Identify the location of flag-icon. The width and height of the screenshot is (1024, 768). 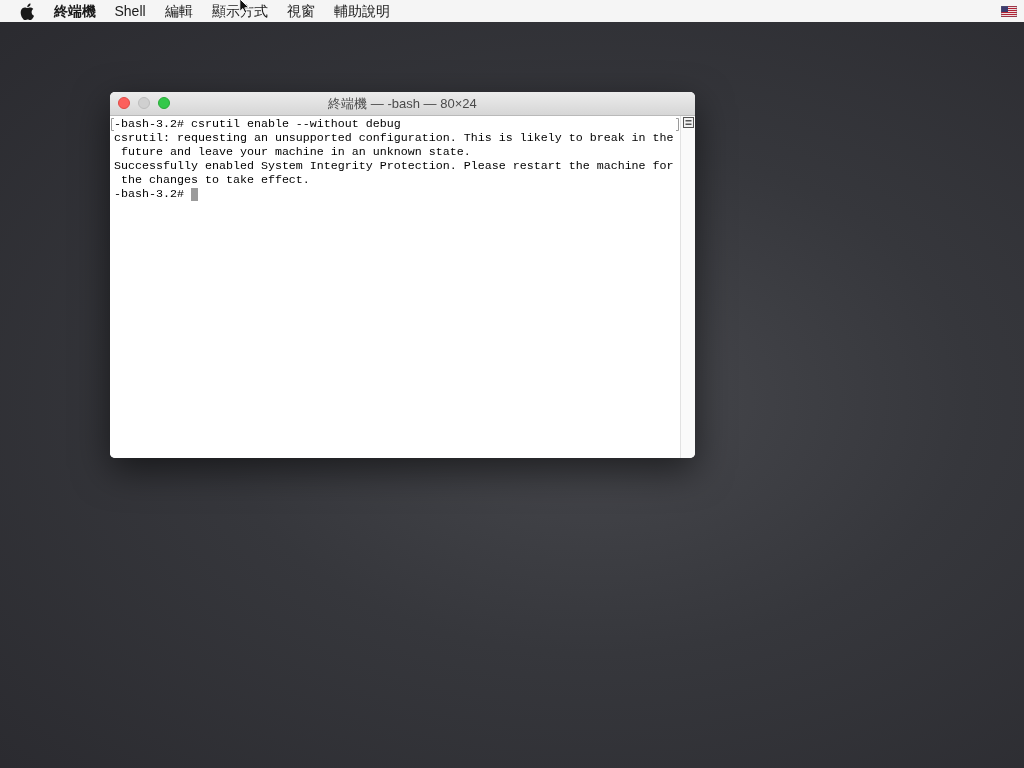
(1009, 11).